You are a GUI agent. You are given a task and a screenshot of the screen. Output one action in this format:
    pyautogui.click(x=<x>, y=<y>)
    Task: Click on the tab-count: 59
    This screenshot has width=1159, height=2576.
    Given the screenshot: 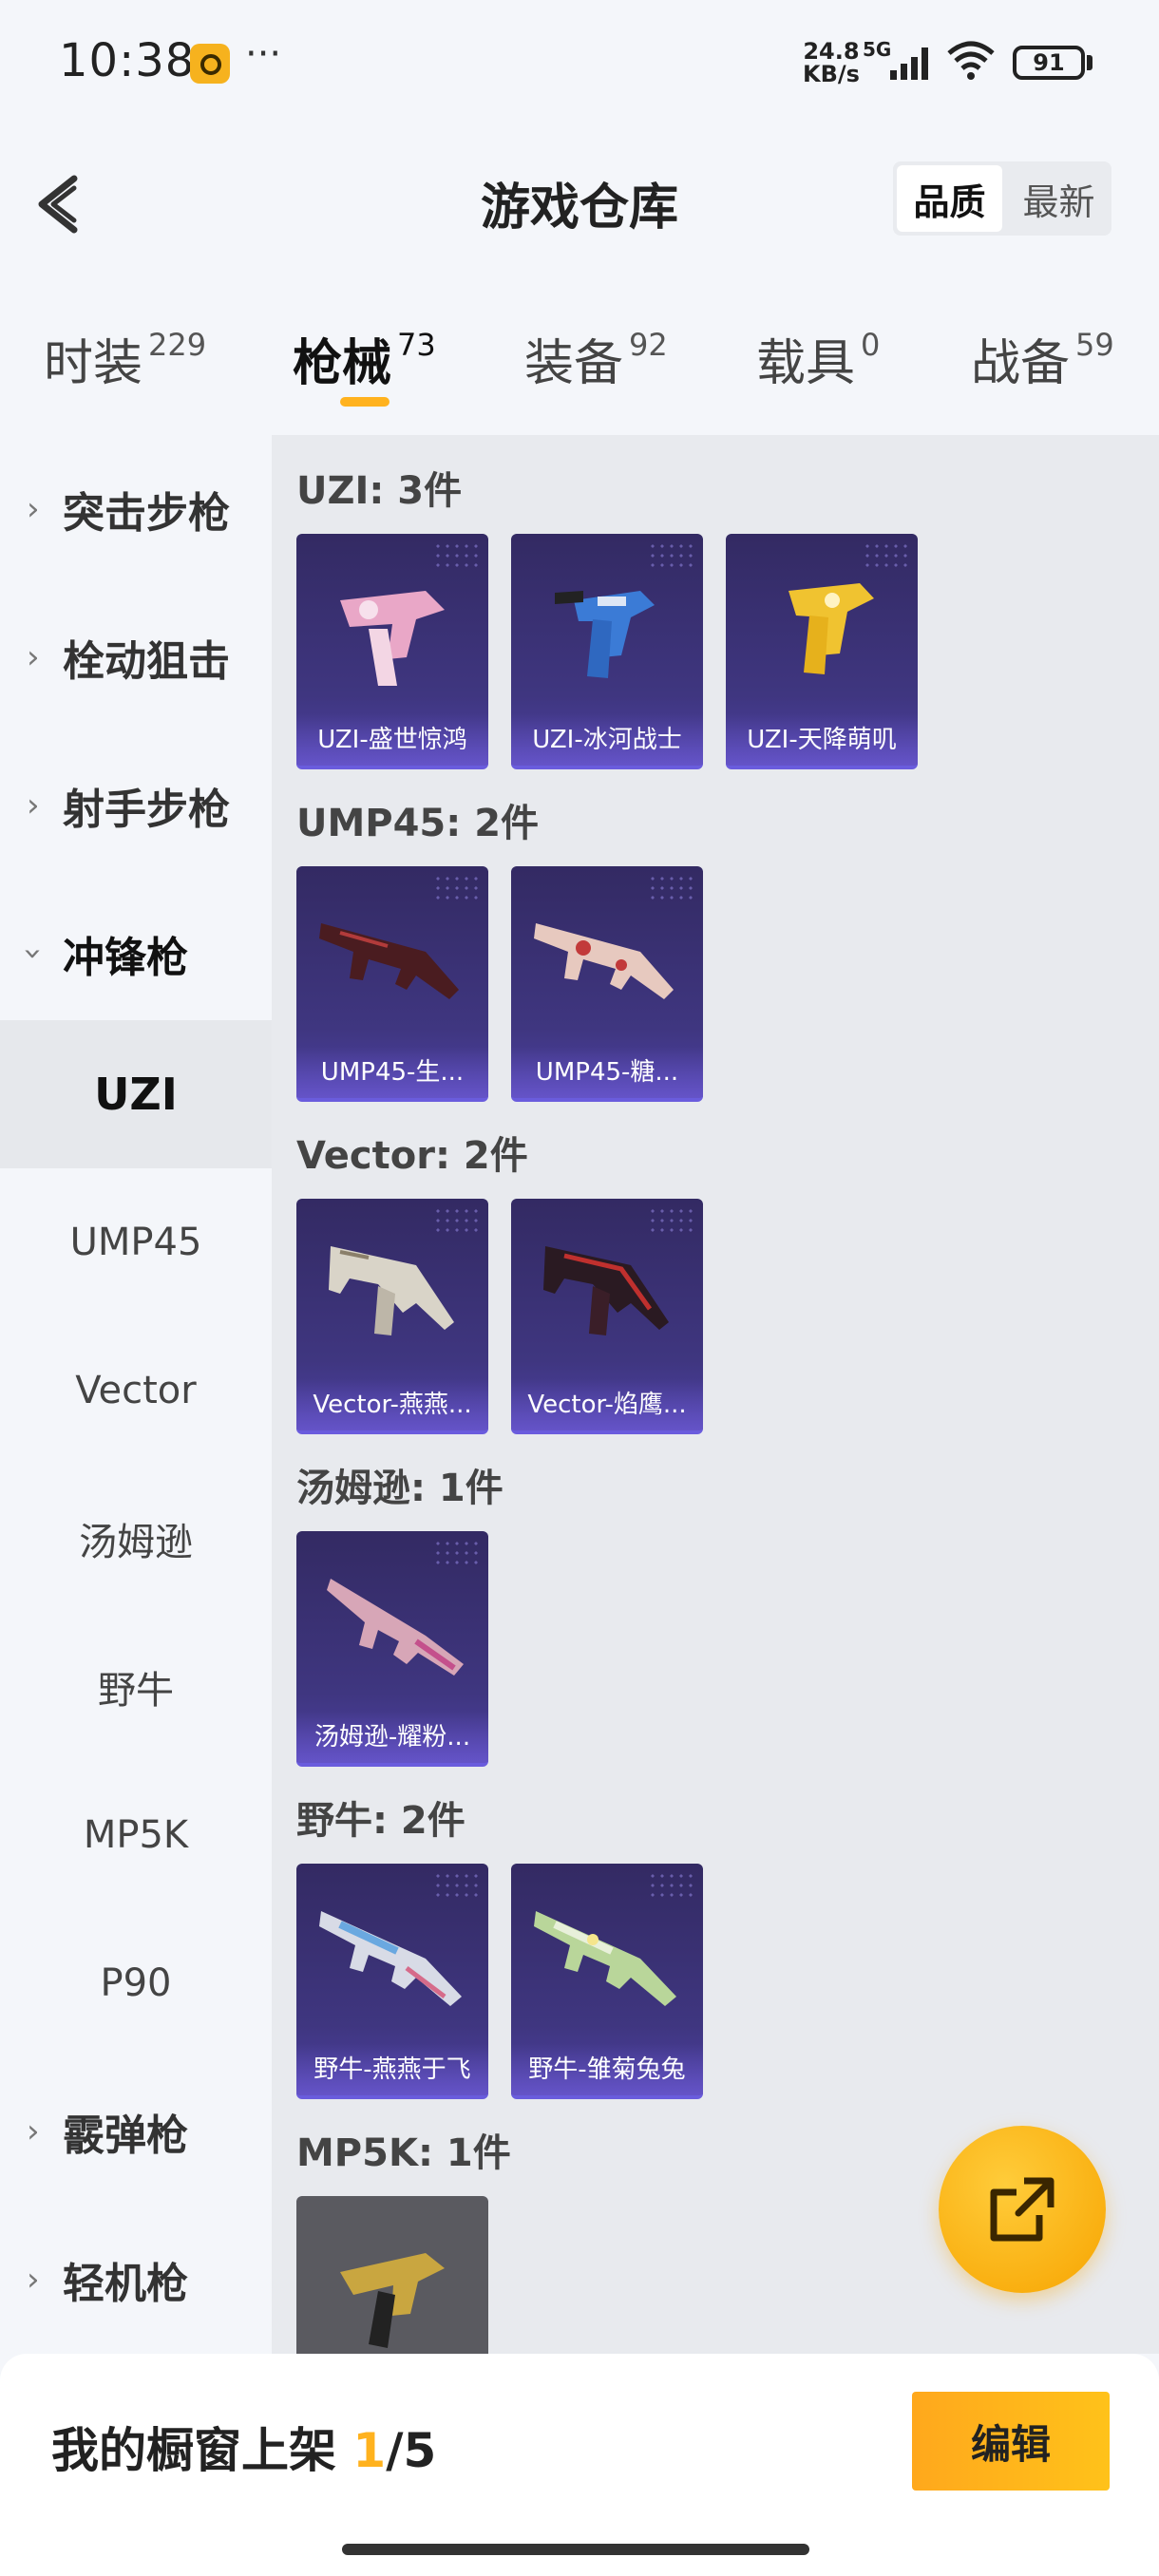 What is the action you would take?
    pyautogui.click(x=1094, y=345)
    